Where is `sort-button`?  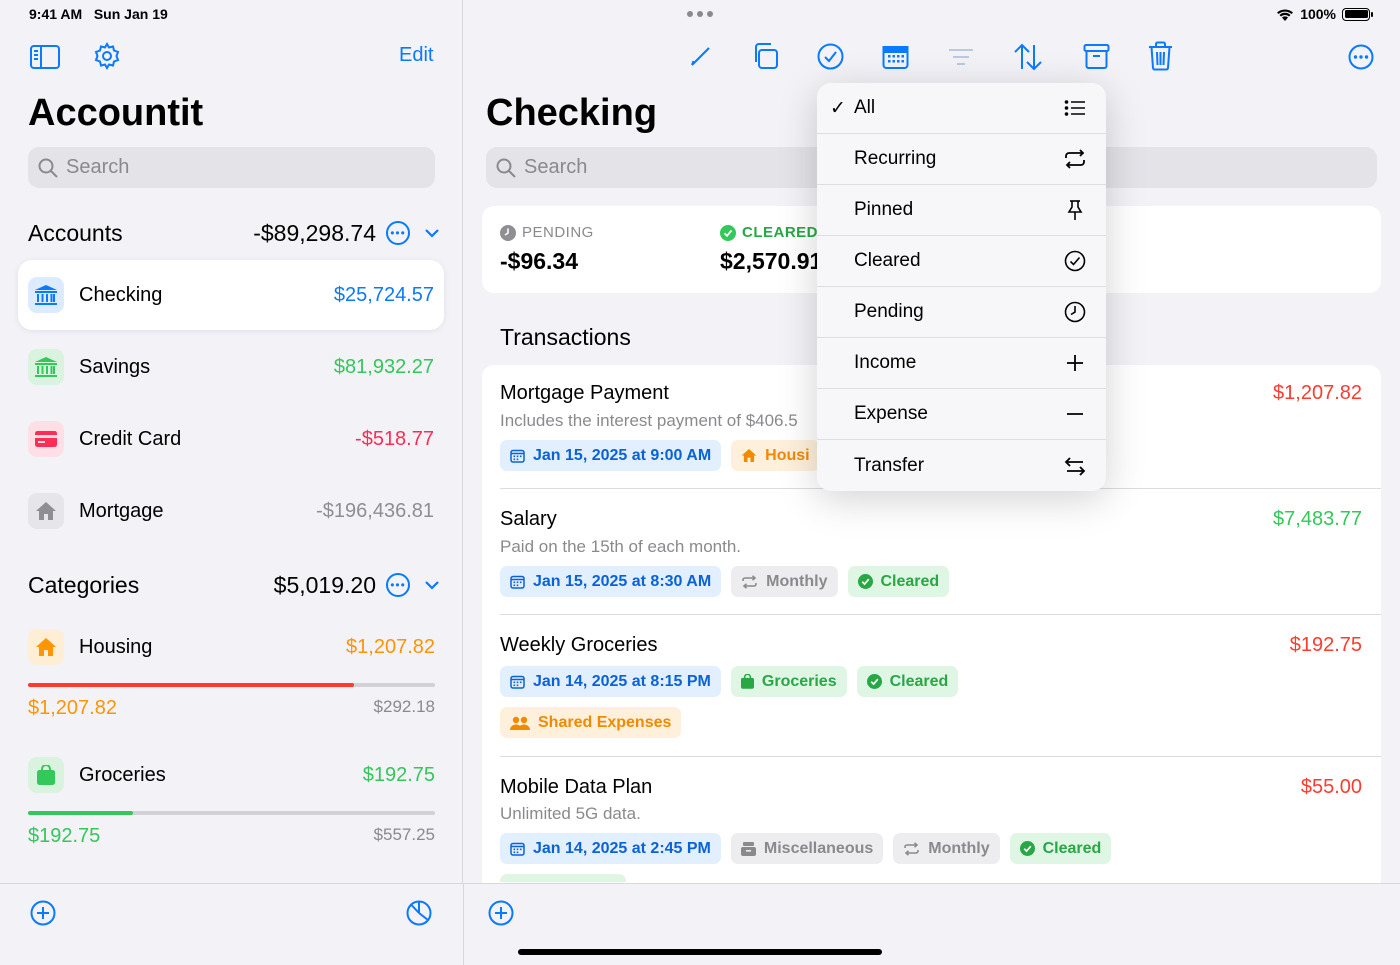 sort-button is located at coordinates (1028, 57).